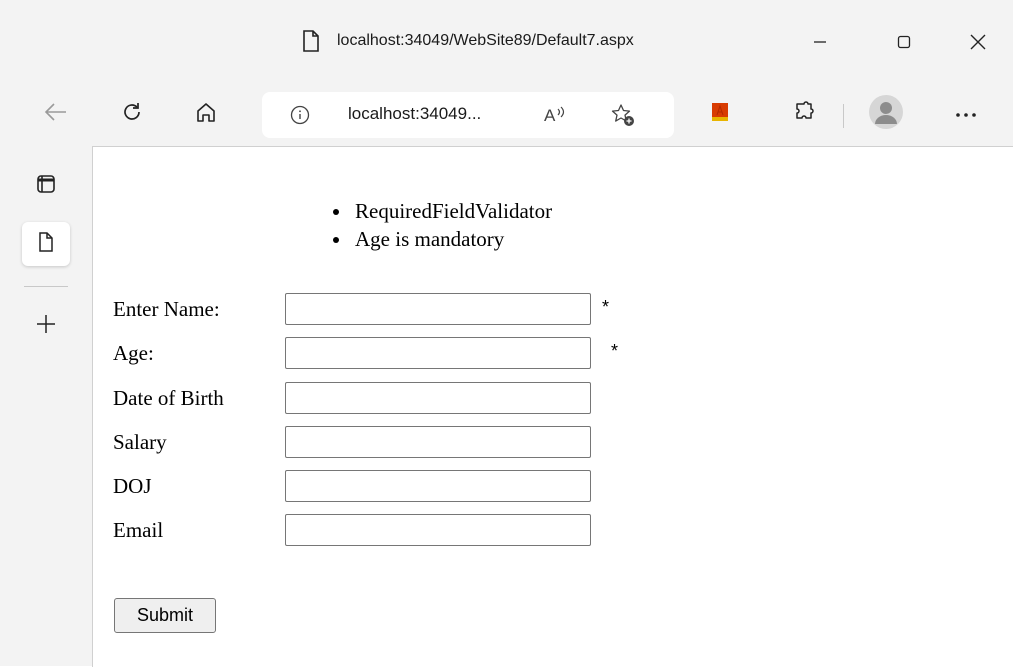 The width and height of the screenshot is (1013, 667). Describe the element at coordinates (46, 286) in the screenshot. I see `rail-divider` at that location.